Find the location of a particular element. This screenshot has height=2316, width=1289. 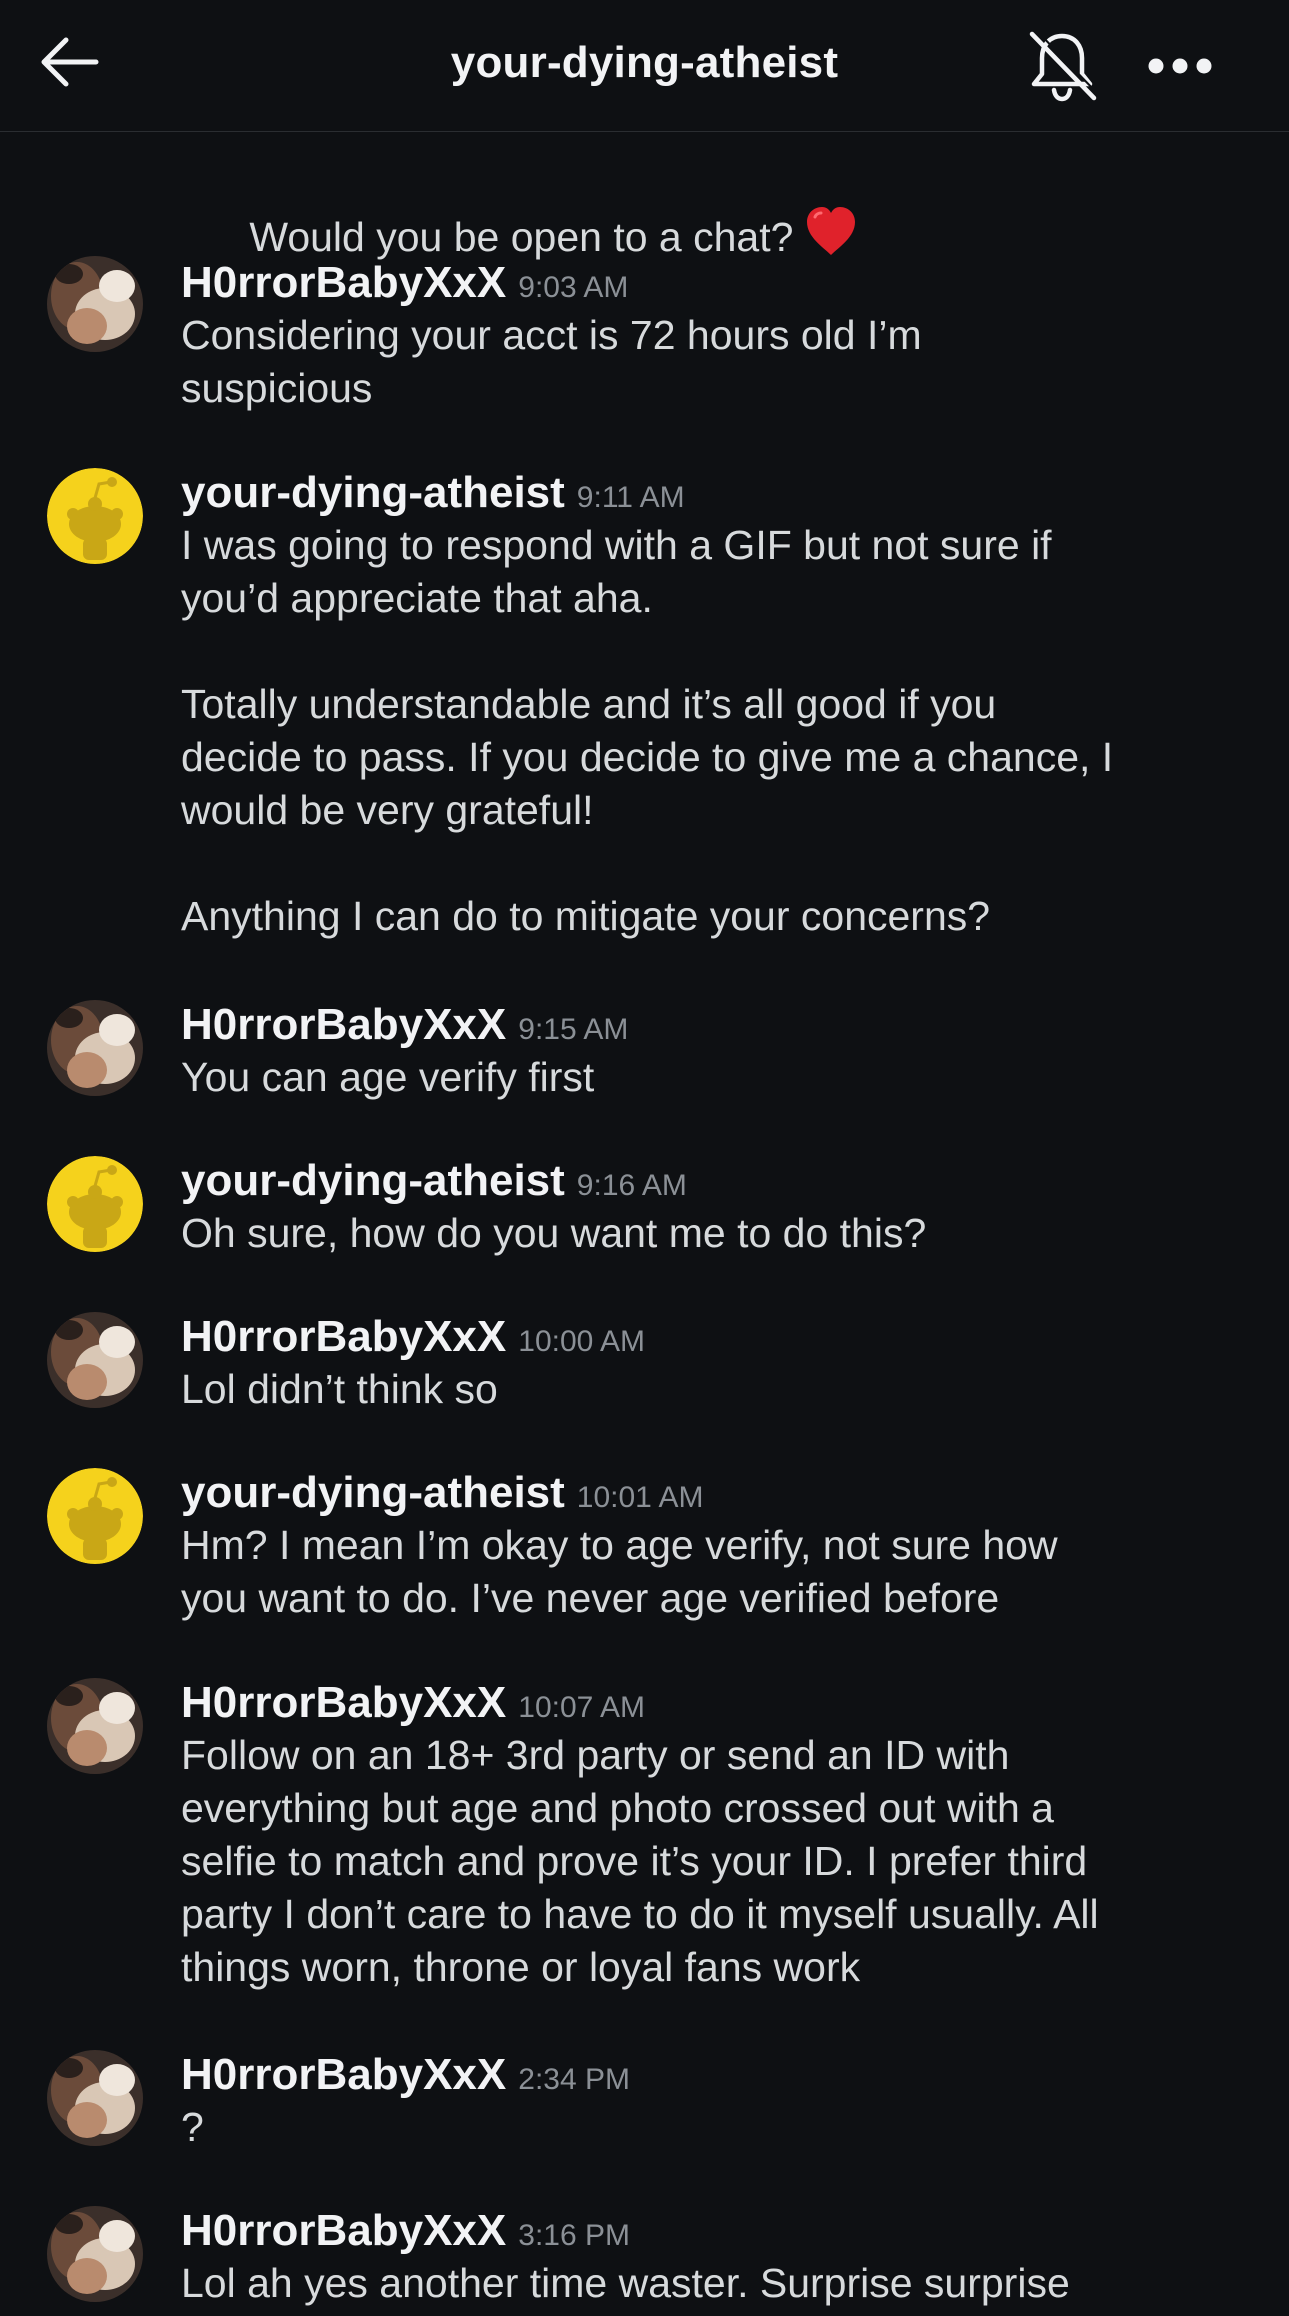

timestamp: 10:07 AM is located at coordinates (582, 1707).